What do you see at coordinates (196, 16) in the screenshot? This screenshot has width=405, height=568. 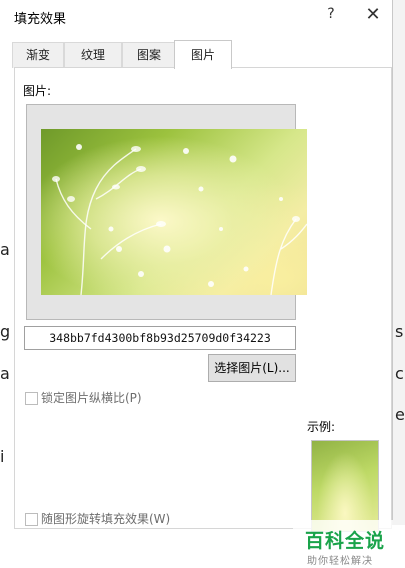 I see `title-bar: 填充效果 ? ✕` at bounding box center [196, 16].